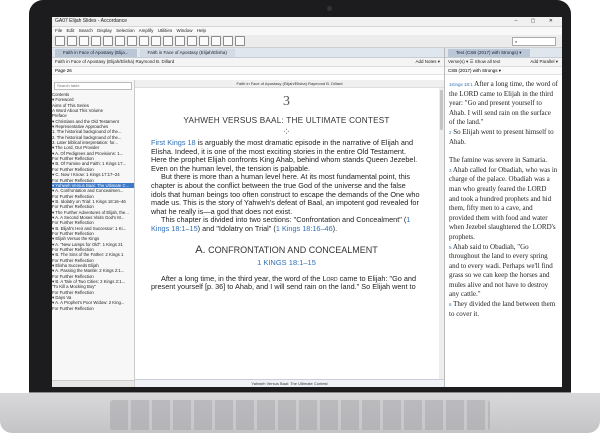 Image resolution: width=600 pixels, height=433 pixels. I want to click on section-title: A. CONFRONTATION AND CONCEALMENT, so click(286, 250).